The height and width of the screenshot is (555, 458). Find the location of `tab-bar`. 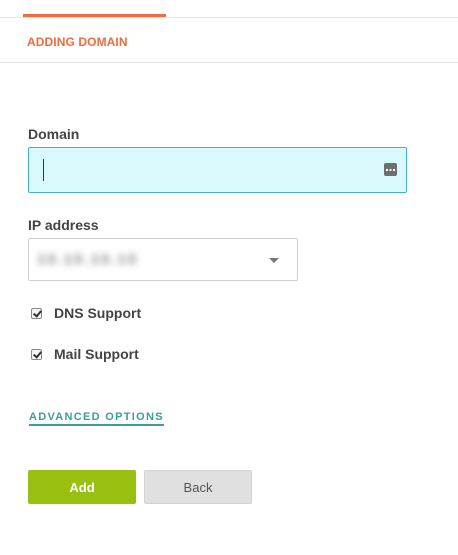

tab-bar is located at coordinates (229, 9).